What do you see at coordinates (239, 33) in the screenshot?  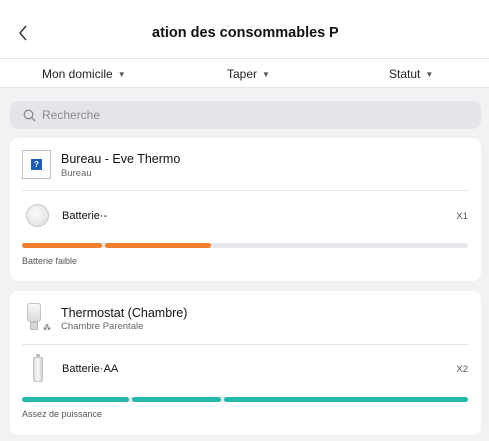 I see `page-title: ation des consommables` at bounding box center [239, 33].